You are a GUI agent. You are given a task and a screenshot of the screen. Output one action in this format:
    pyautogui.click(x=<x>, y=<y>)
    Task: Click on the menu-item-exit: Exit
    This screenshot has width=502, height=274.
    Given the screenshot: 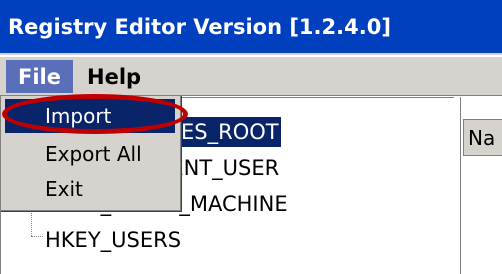 What is the action you would take?
    pyautogui.click(x=90, y=189)
    